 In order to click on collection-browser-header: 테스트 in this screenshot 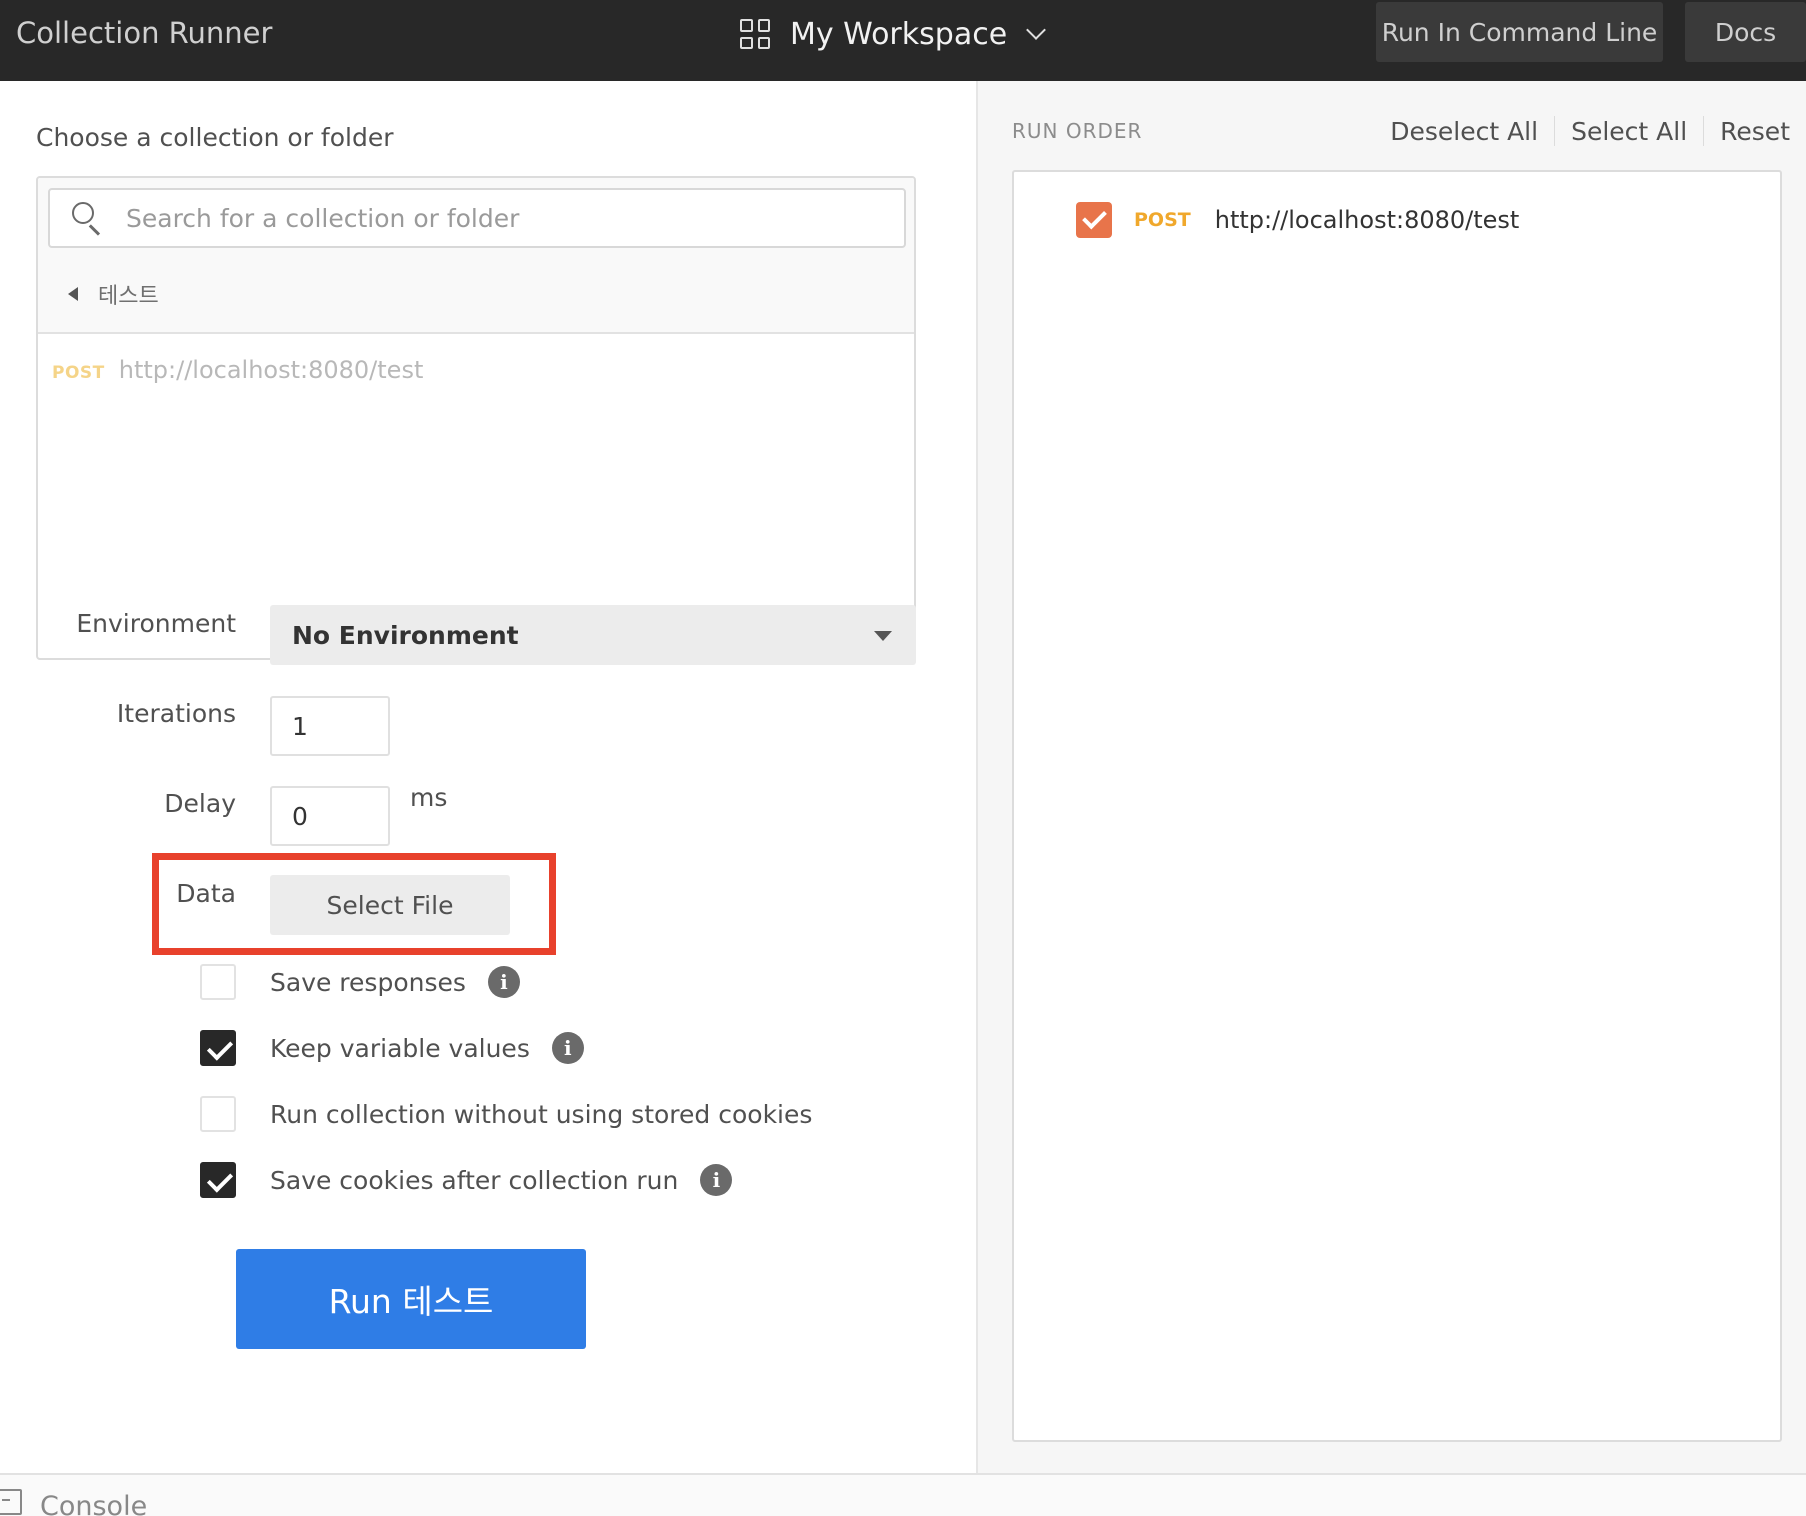, I will do `click(476, 256)`.